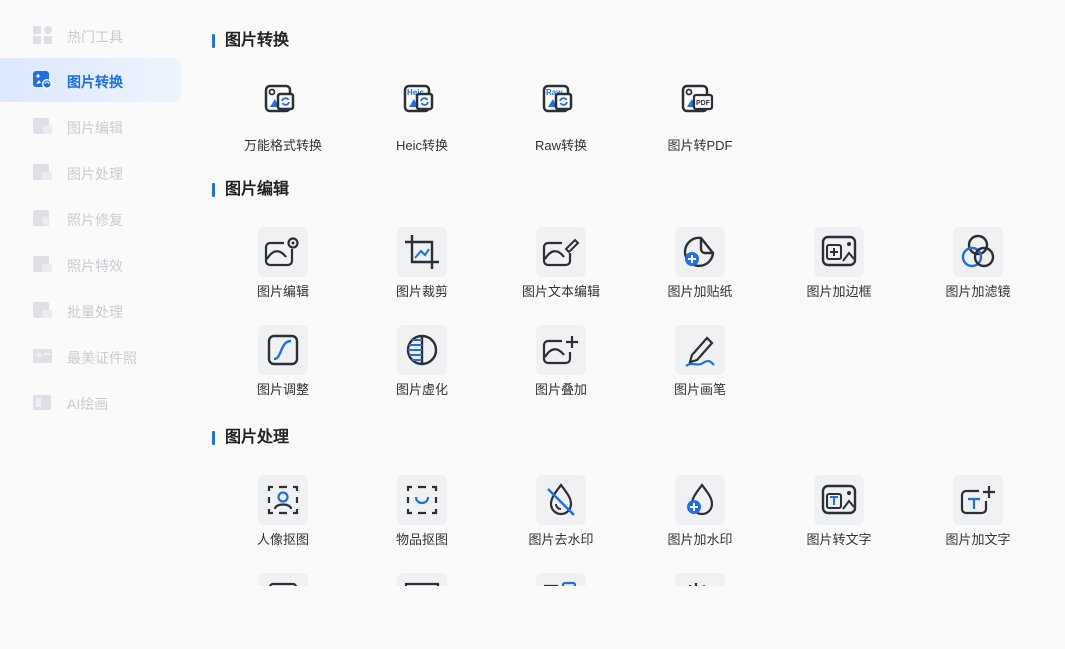 This screenshot has height=649, width=1065. What do you see at coordinates (42, 35) in the screenshot?
I see `hot-tools-icon` at bounding box center [42, 35].